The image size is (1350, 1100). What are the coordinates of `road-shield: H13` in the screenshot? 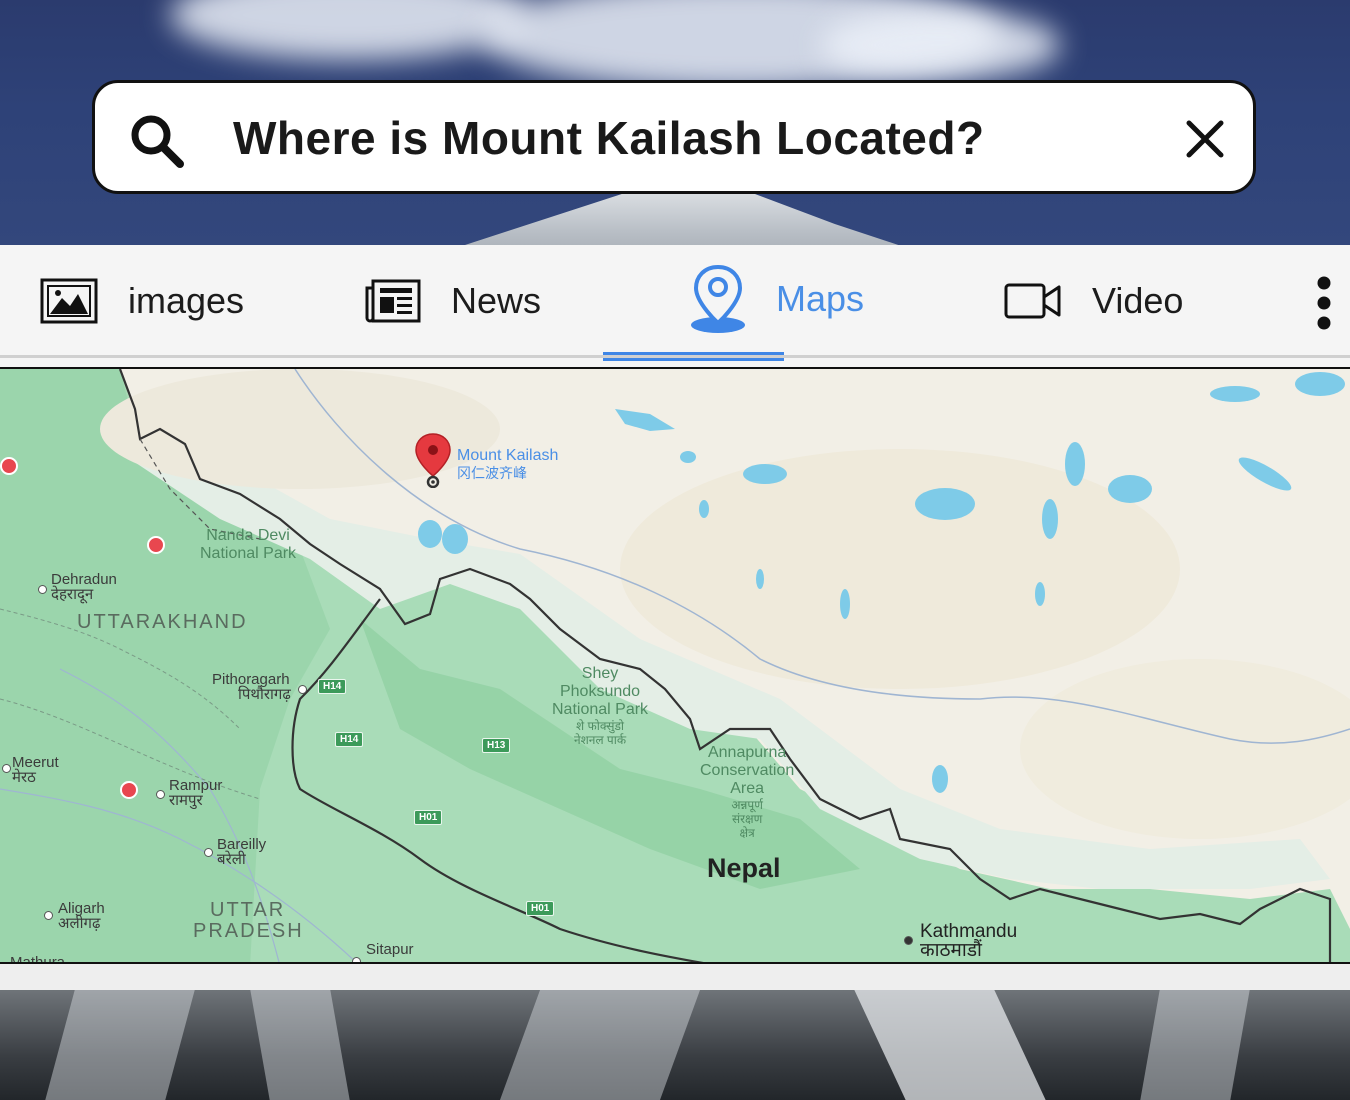 It's located at (496, 745).